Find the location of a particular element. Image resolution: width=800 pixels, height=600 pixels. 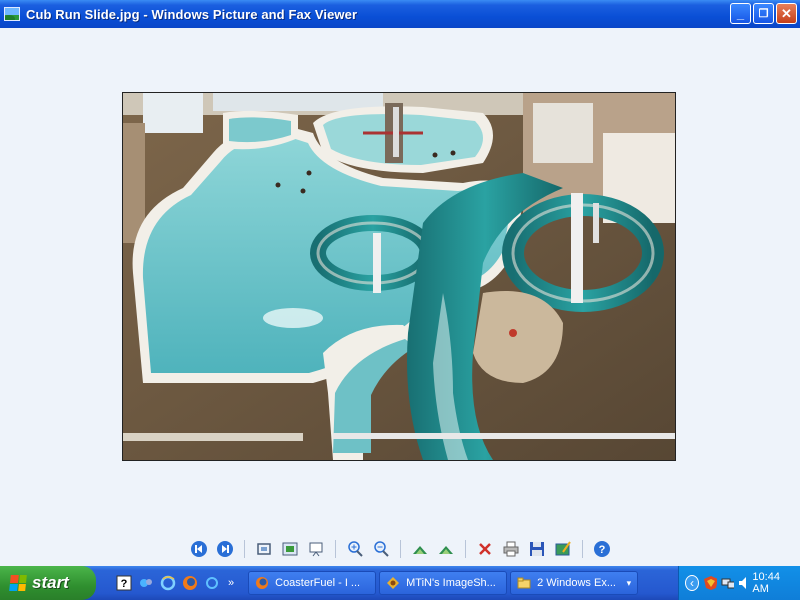

best-fit-button is located at coordinates (264, 549).